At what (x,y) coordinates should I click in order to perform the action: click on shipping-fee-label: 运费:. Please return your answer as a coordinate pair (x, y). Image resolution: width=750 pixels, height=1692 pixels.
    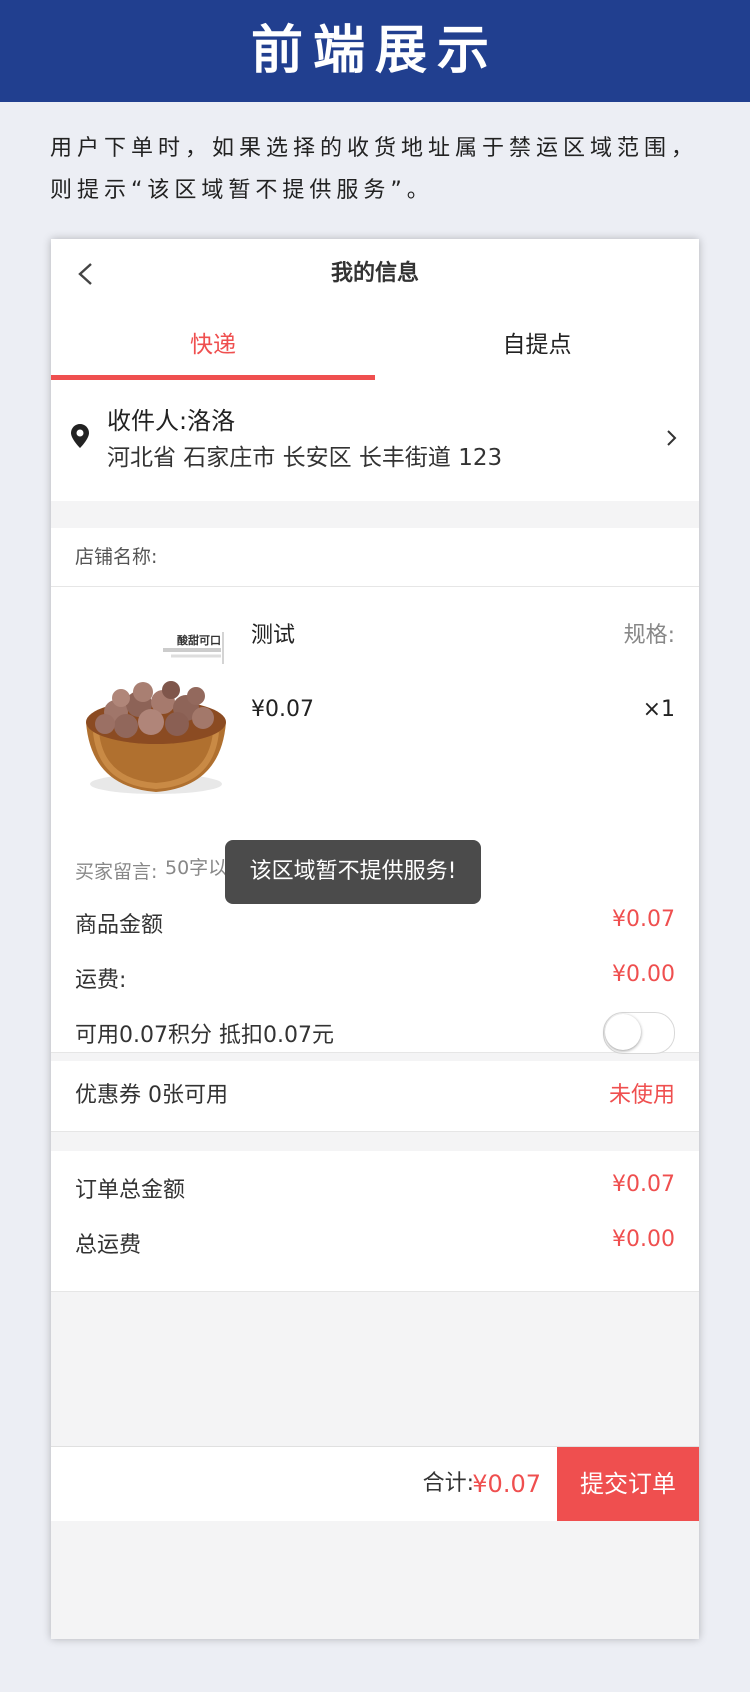
    Looking at the image, I should click on (101, 980).